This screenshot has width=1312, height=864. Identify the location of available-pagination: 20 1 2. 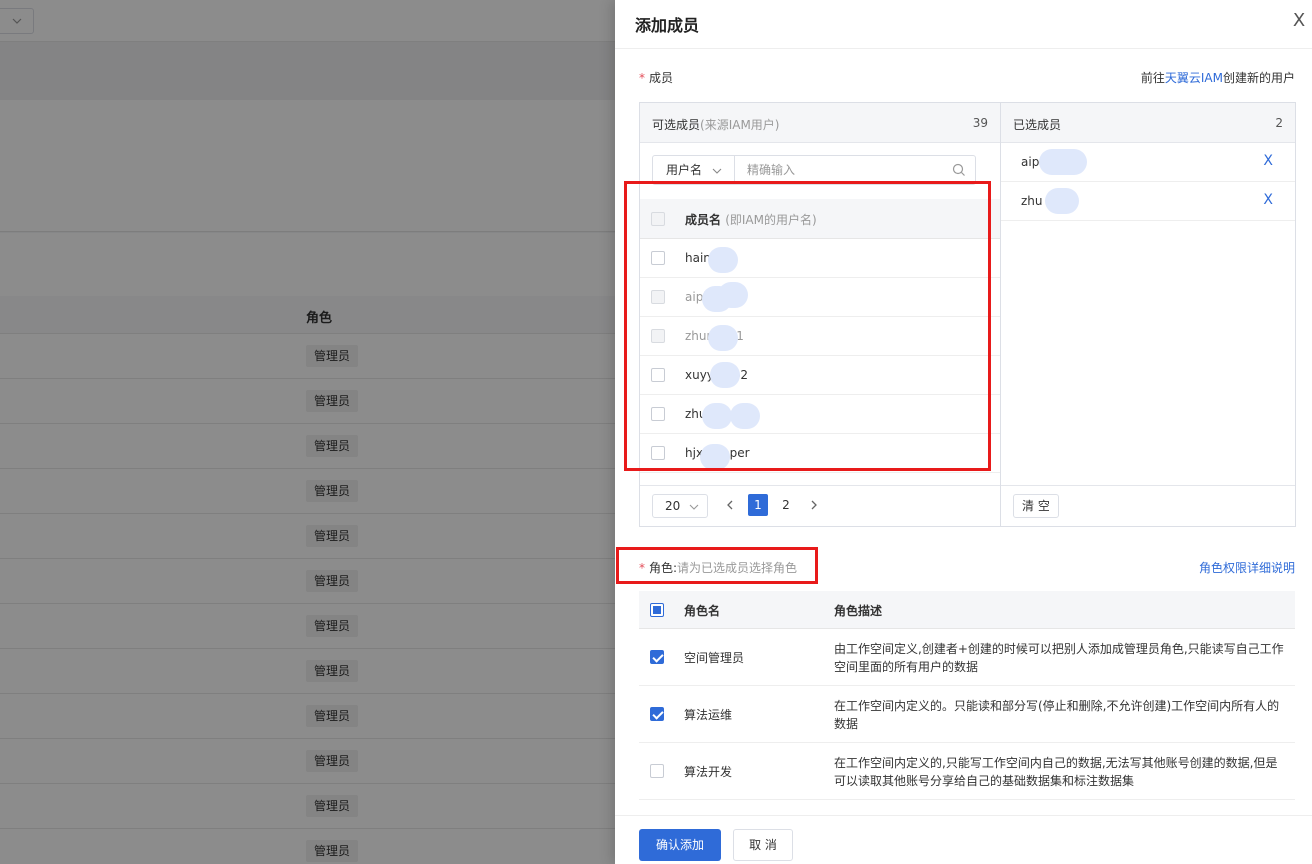
(820, 505).